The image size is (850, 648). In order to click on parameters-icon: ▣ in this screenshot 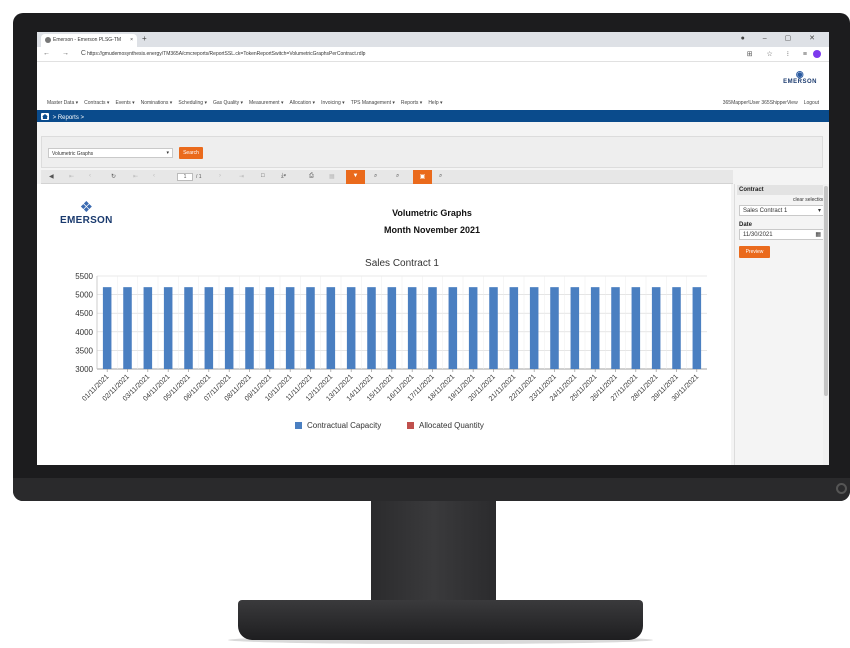, I will do `click(422, 177)`.